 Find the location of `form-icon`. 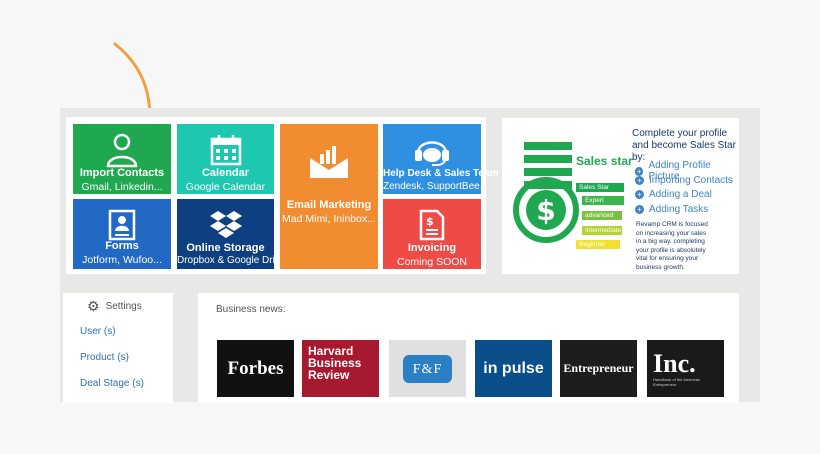

form-icon is located at coordinates (122, 225).